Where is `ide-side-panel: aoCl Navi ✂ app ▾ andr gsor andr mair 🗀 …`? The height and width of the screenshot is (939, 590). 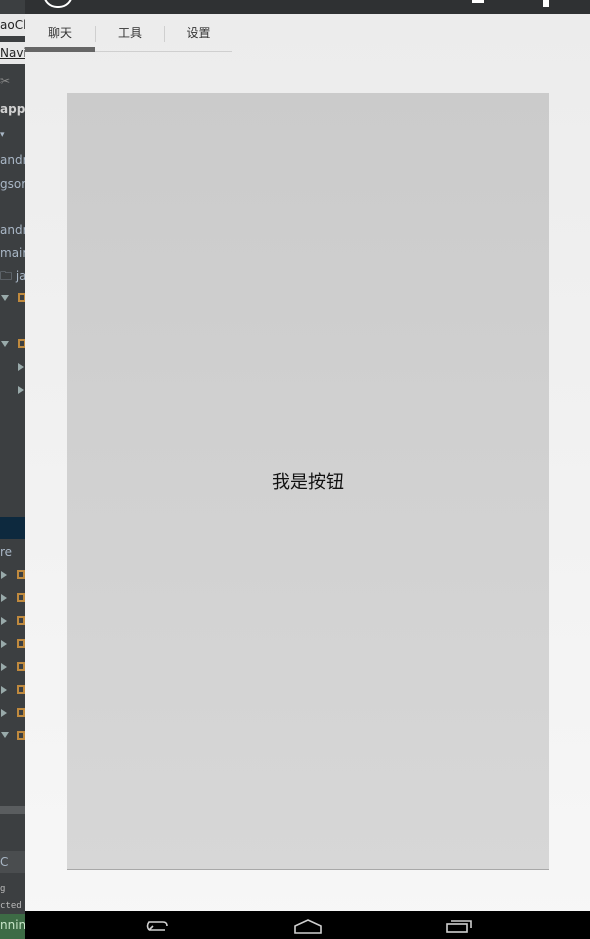 ide-side-panel: aoCl Navi ✂ app ▾ andr gsor andr mair 🗀 … is located at coordinates (12, 469).